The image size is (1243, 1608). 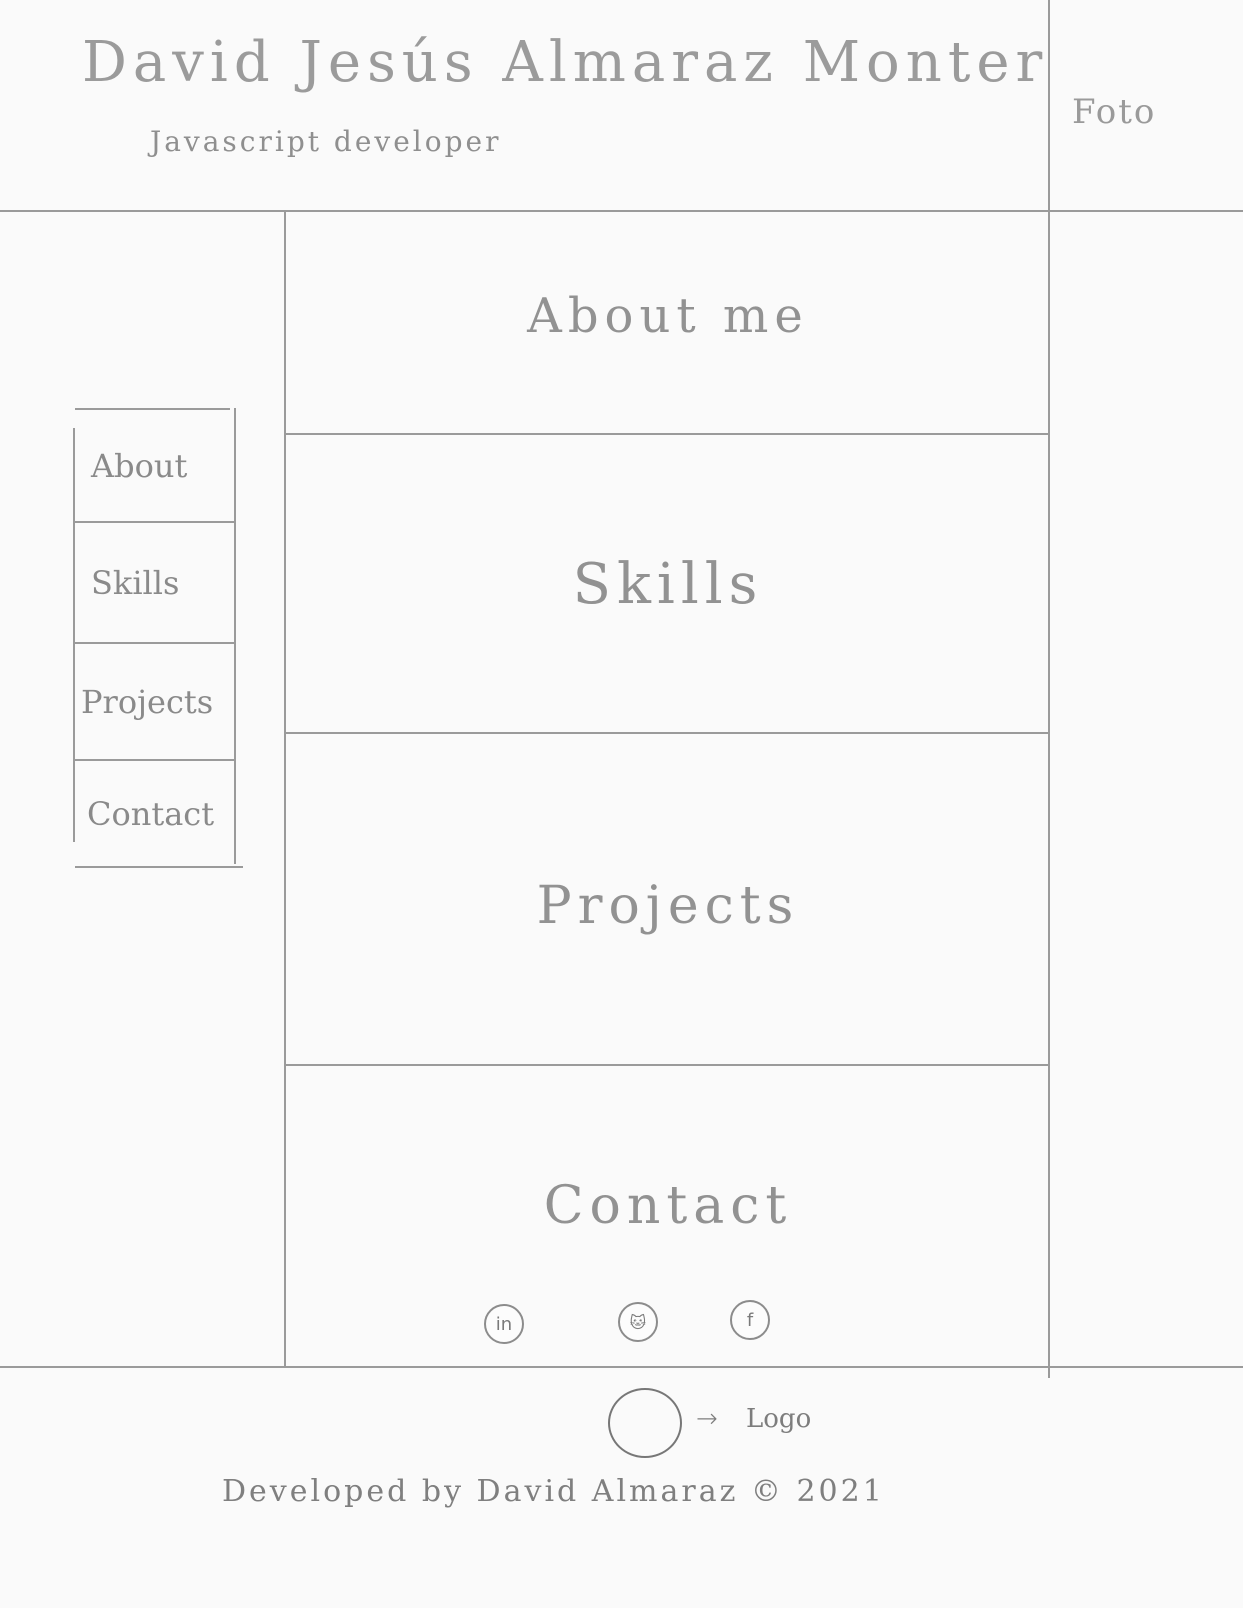 What do you see at coordinates (707, 1419) in the screenshot?
I see `arrow-right-icon: →` at bounding box center [707, 1419].